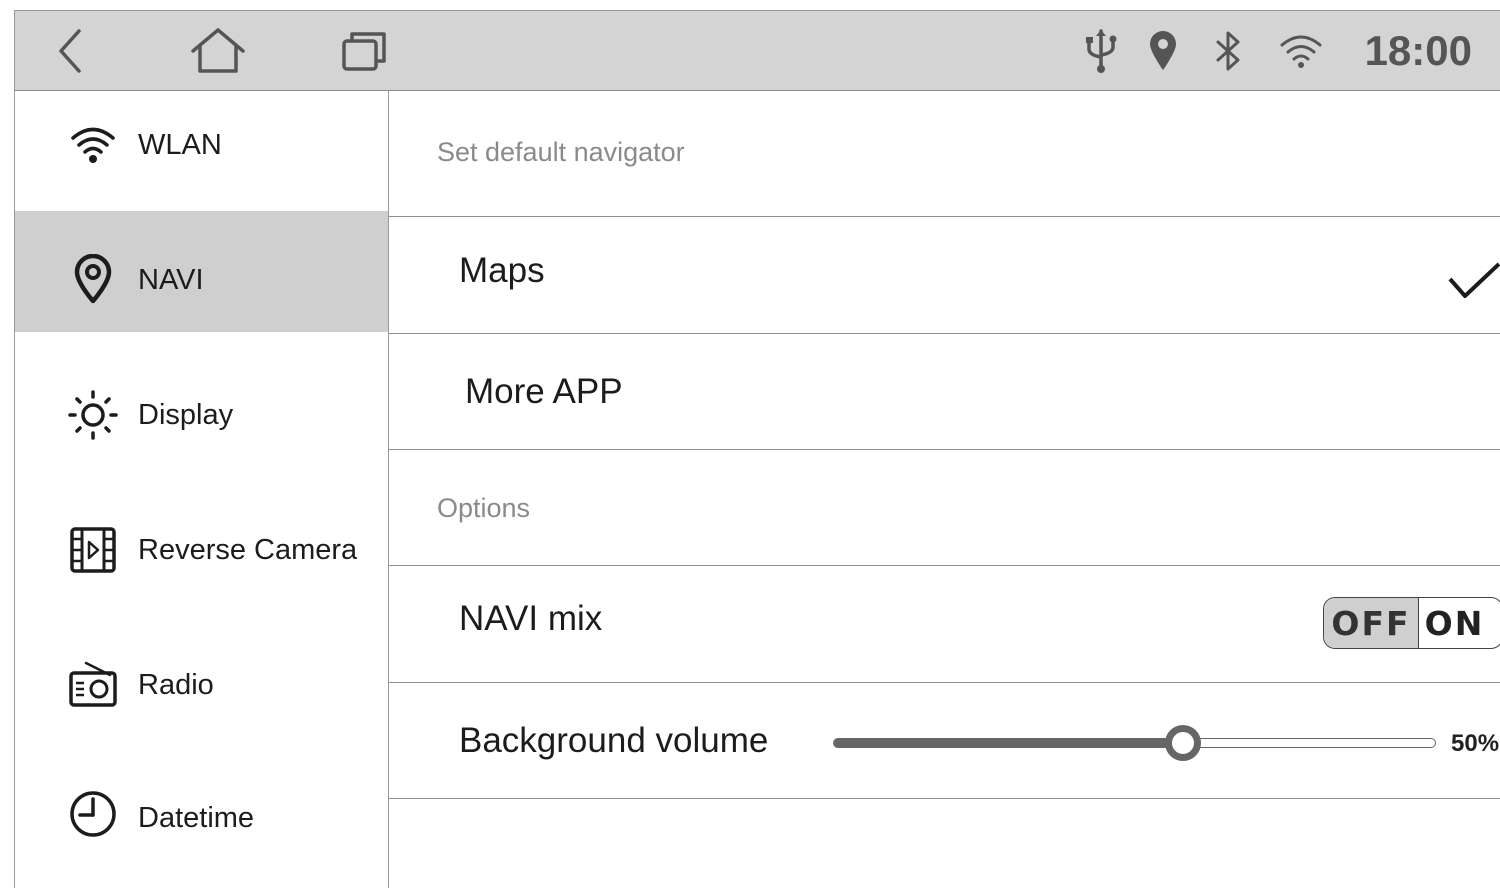  What do you see at coordinates (93, 279) in the screenshot?
I see `location-pin-icon` at bounding box center [93, 279].